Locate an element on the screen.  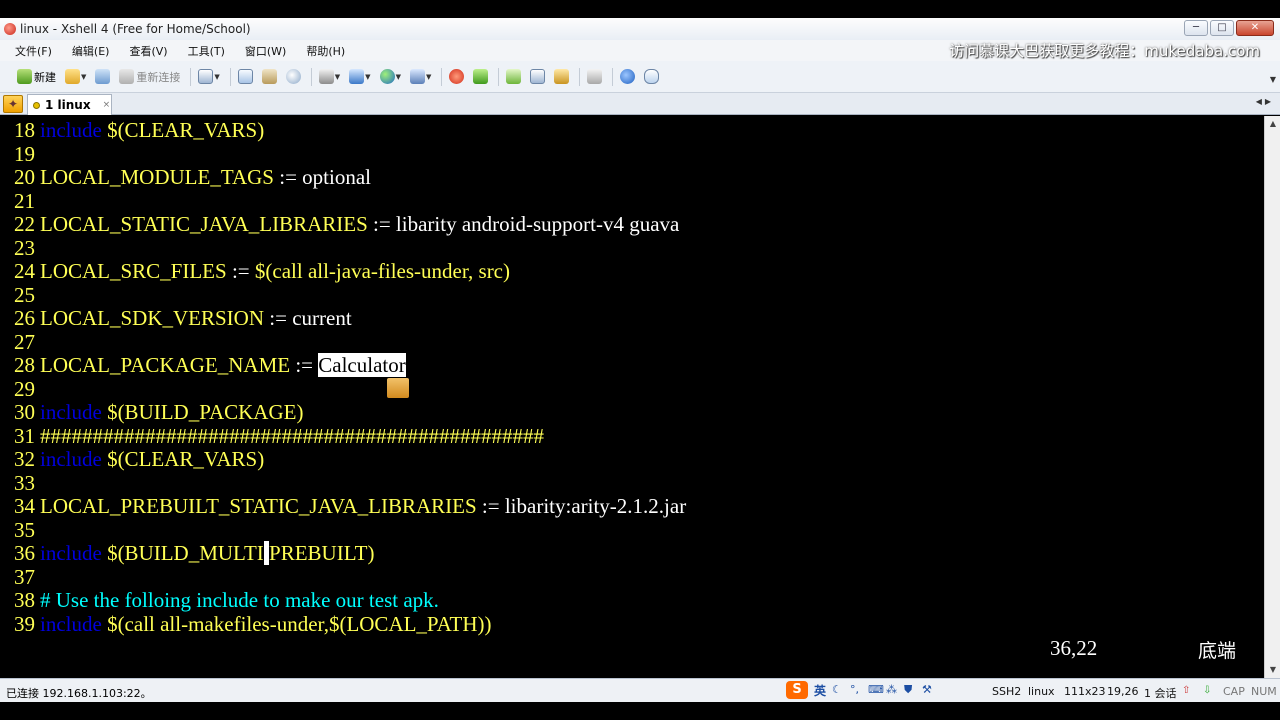
reconnect-button: 重新连接 is located at coordinates (149, 77).